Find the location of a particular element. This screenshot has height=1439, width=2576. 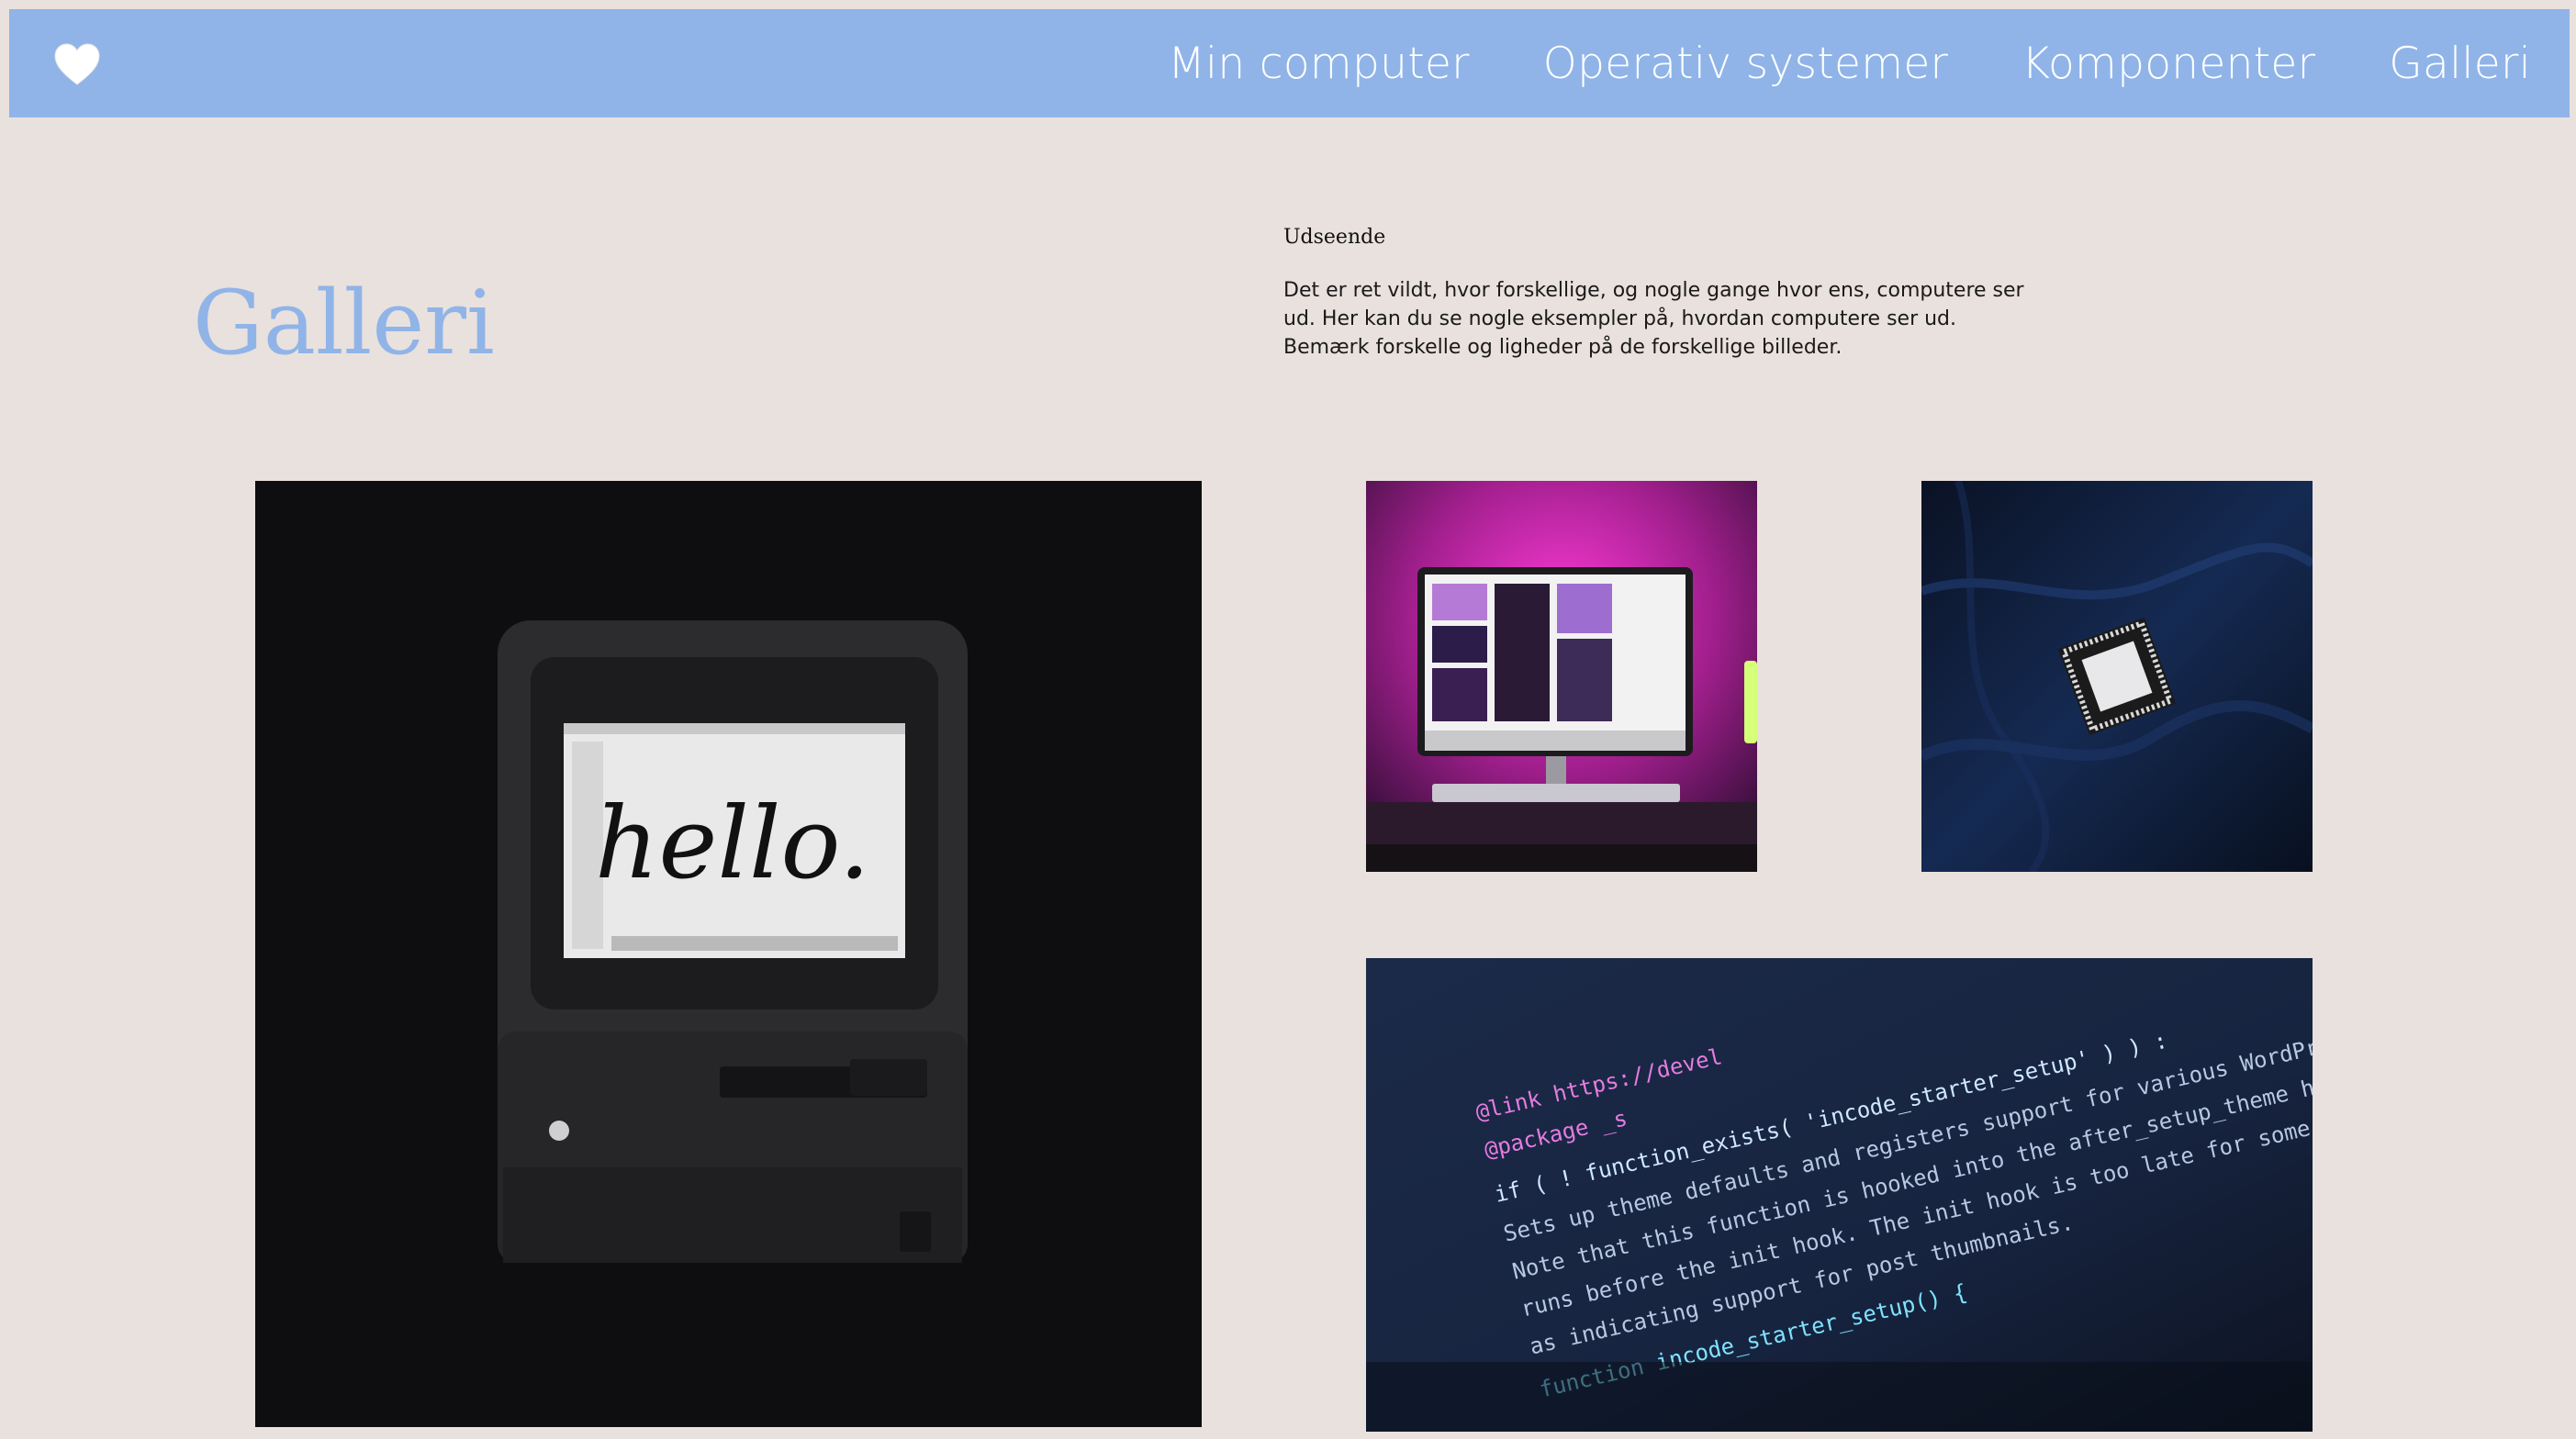

nav-link-min-computer: Min computer is located at coordinates (1319, 64).